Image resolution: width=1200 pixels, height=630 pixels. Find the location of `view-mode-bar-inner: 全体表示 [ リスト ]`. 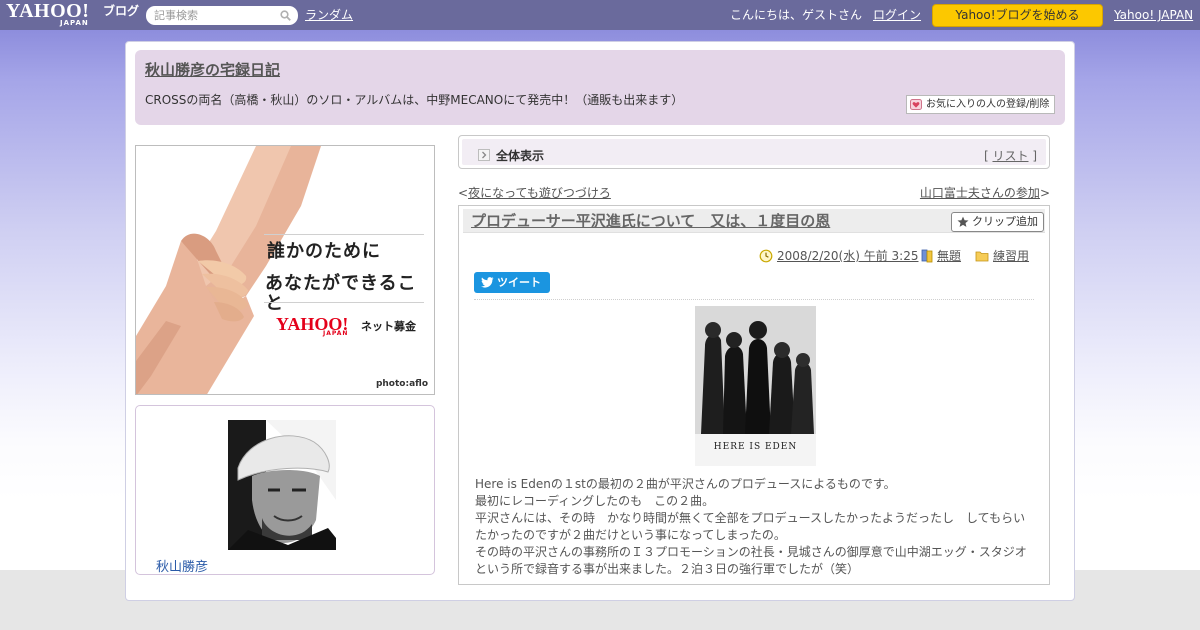

view-mode-bar-inner: 全体表示 [ リスト ] is located at coordinates (754, 152).